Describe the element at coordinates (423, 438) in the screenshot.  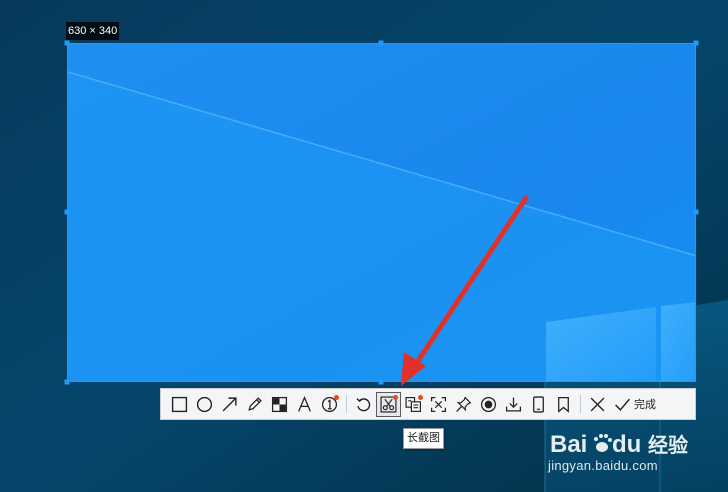
I see `tooltip: 长截图` at that location.